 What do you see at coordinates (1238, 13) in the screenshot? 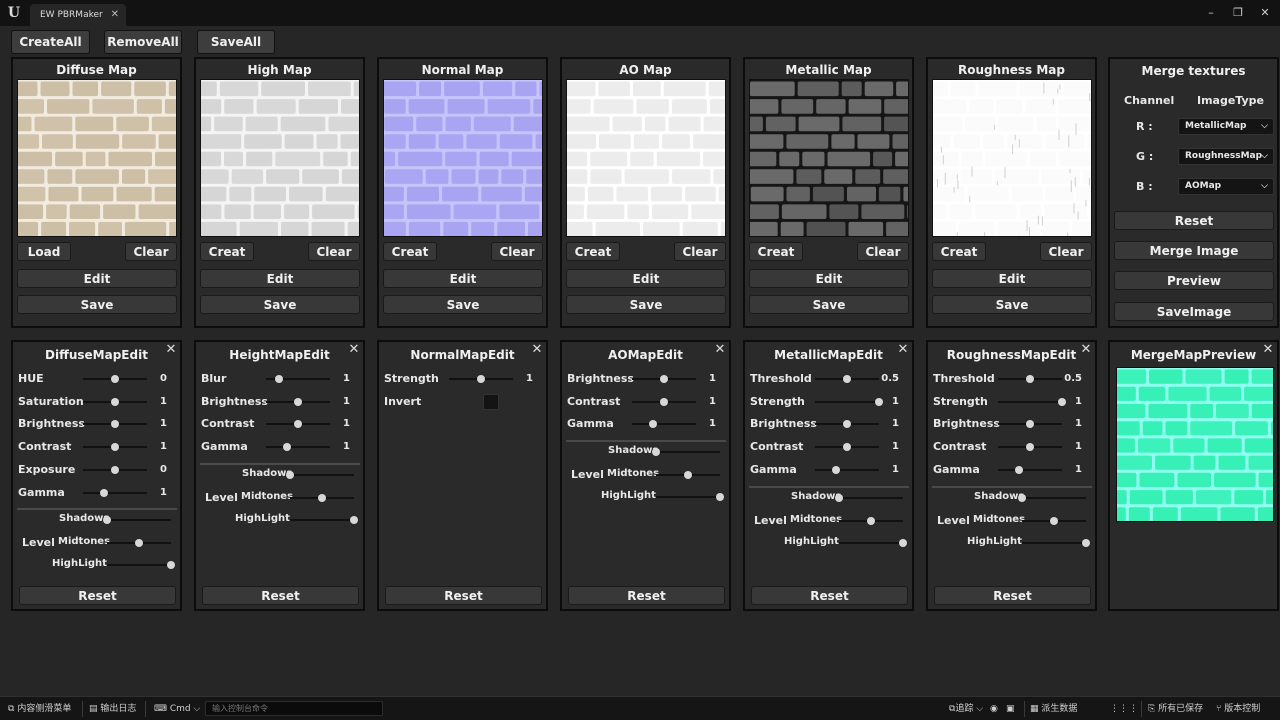
I see `restore-icon: ❐` at bounding box center [1238, 13].